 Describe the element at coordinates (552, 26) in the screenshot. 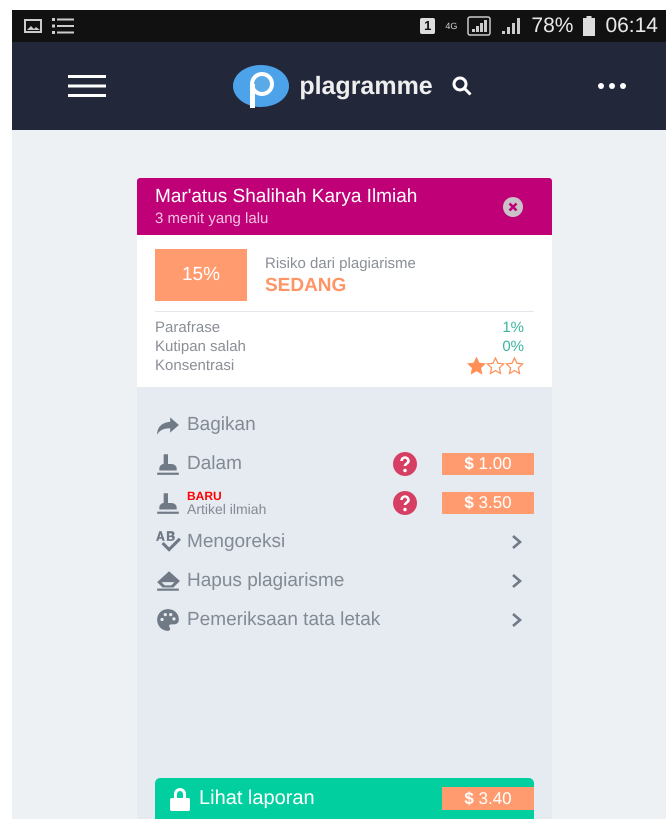

I see `battery-percent: 78%` at that location.